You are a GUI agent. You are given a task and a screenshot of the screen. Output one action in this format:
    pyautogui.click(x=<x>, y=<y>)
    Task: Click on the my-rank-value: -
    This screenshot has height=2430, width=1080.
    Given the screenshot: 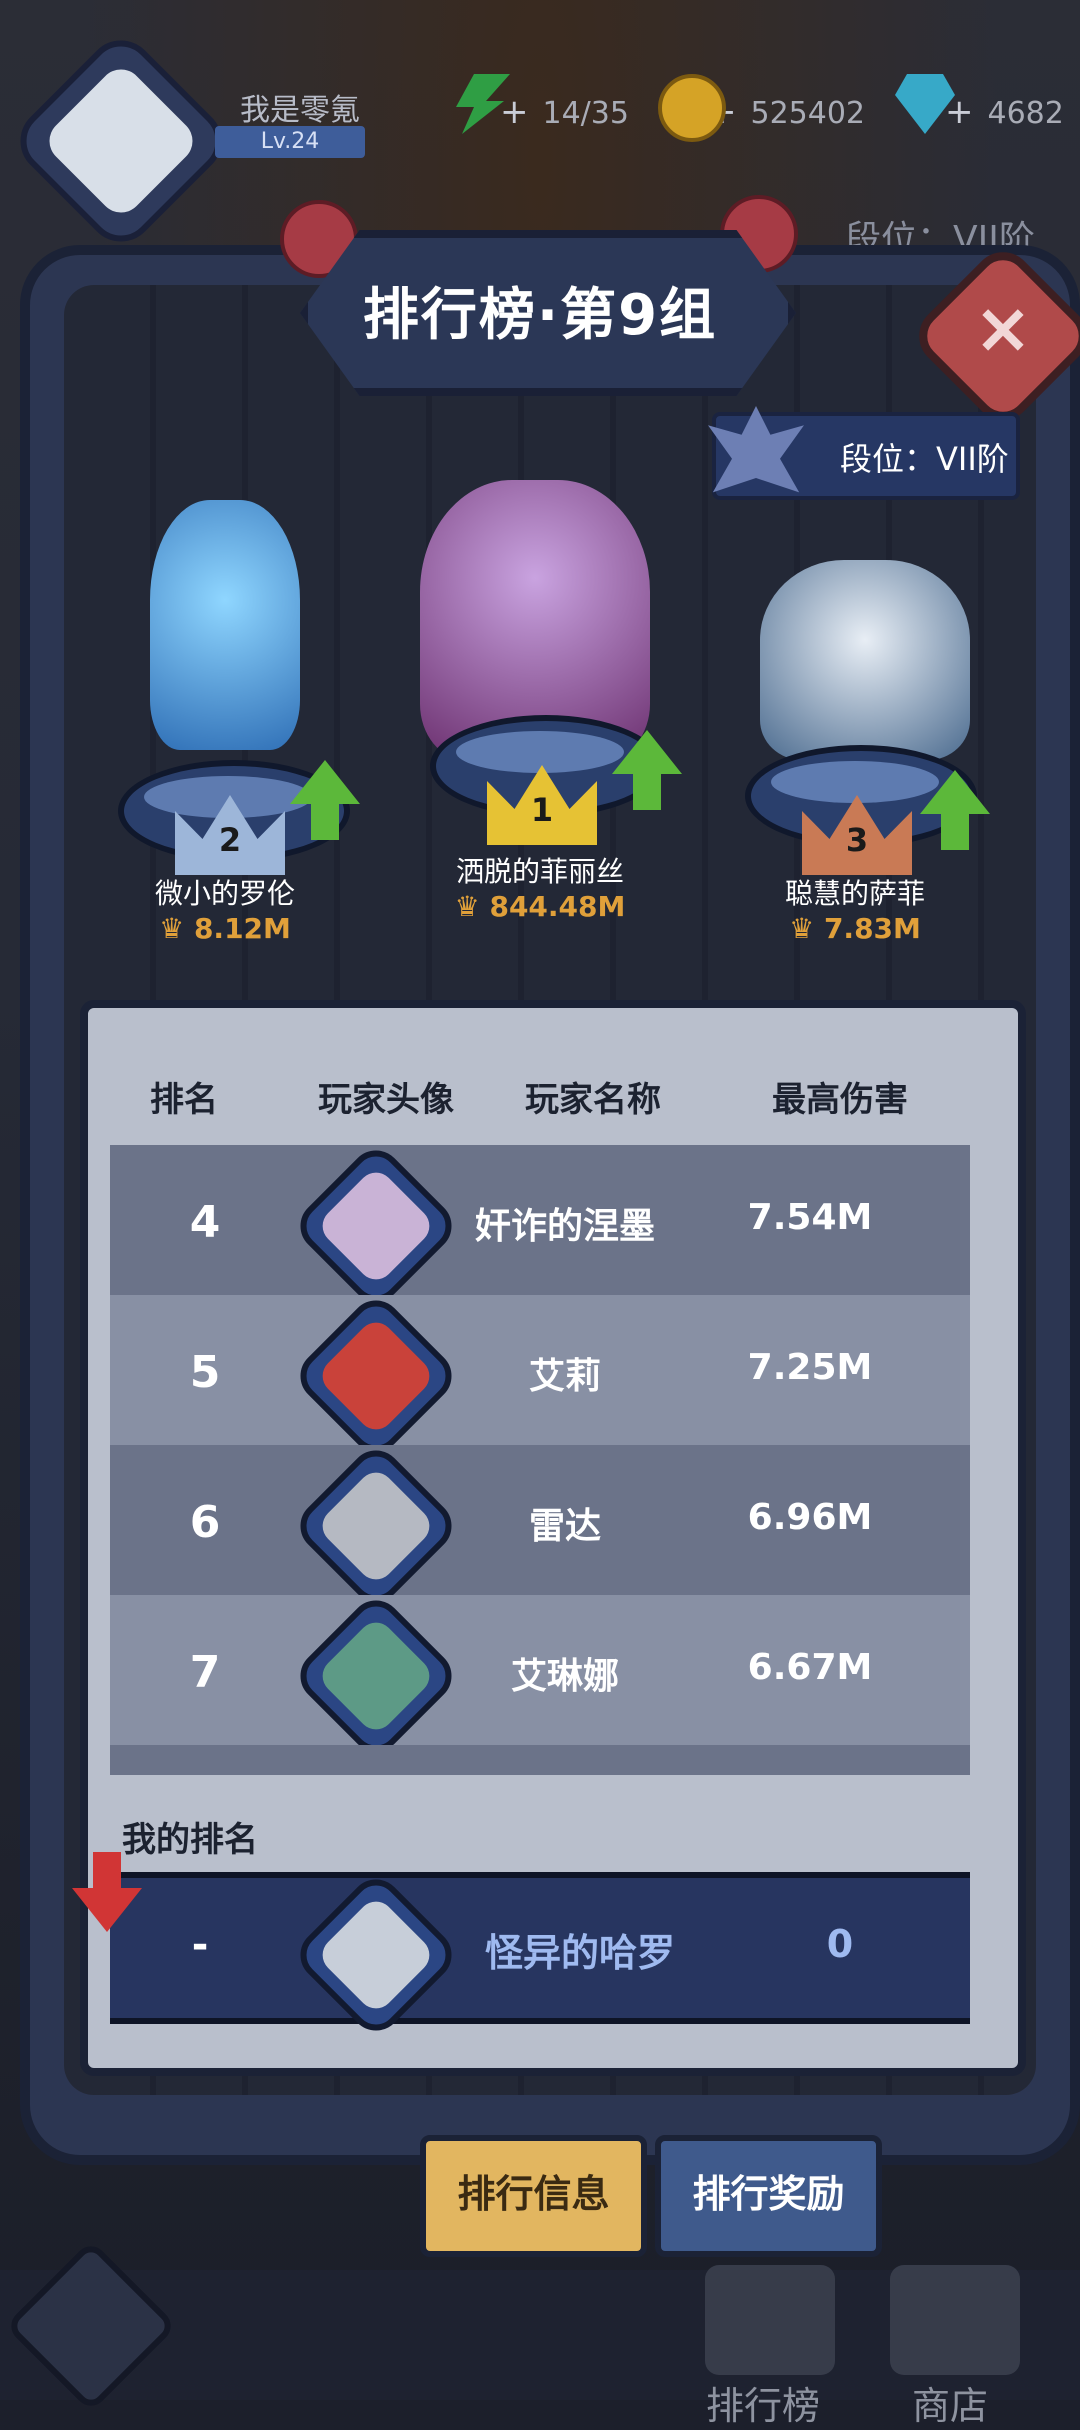 What is the action you would take?
    pyautogui.click(x=200, y=1945)
    